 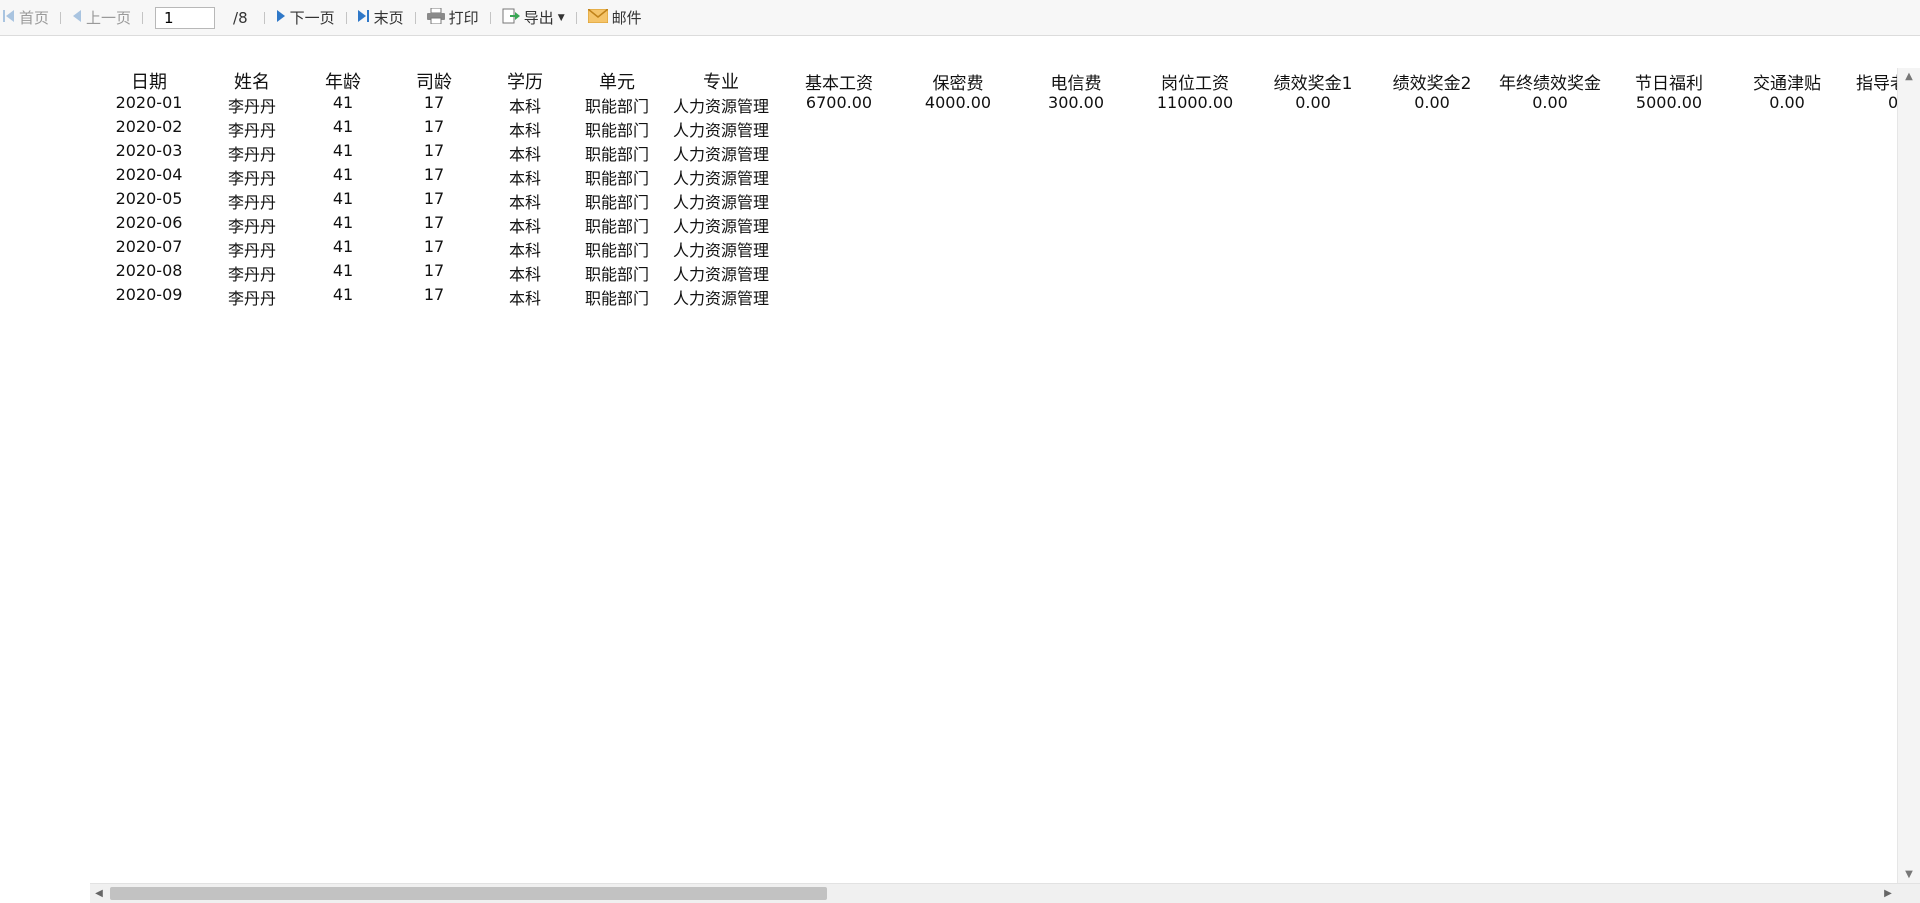 I want to click on scrollbar-corner, so click(x=1908, y=893).